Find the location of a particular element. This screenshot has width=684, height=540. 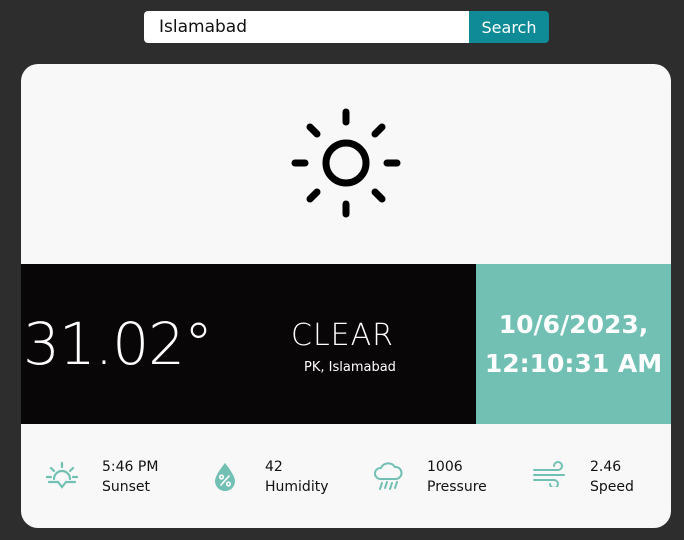

temperature-value: 31.02° is located at coordinates (118, 344).